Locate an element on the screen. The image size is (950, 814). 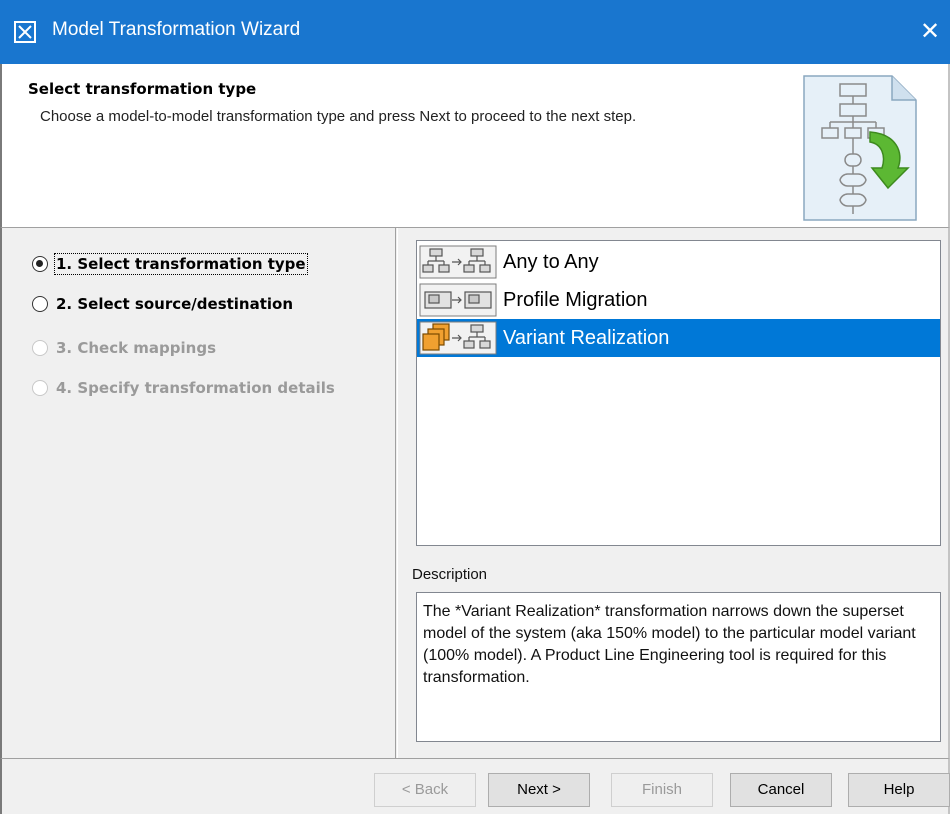
header-title: Select transformation type is located at coordinates (142, 89).